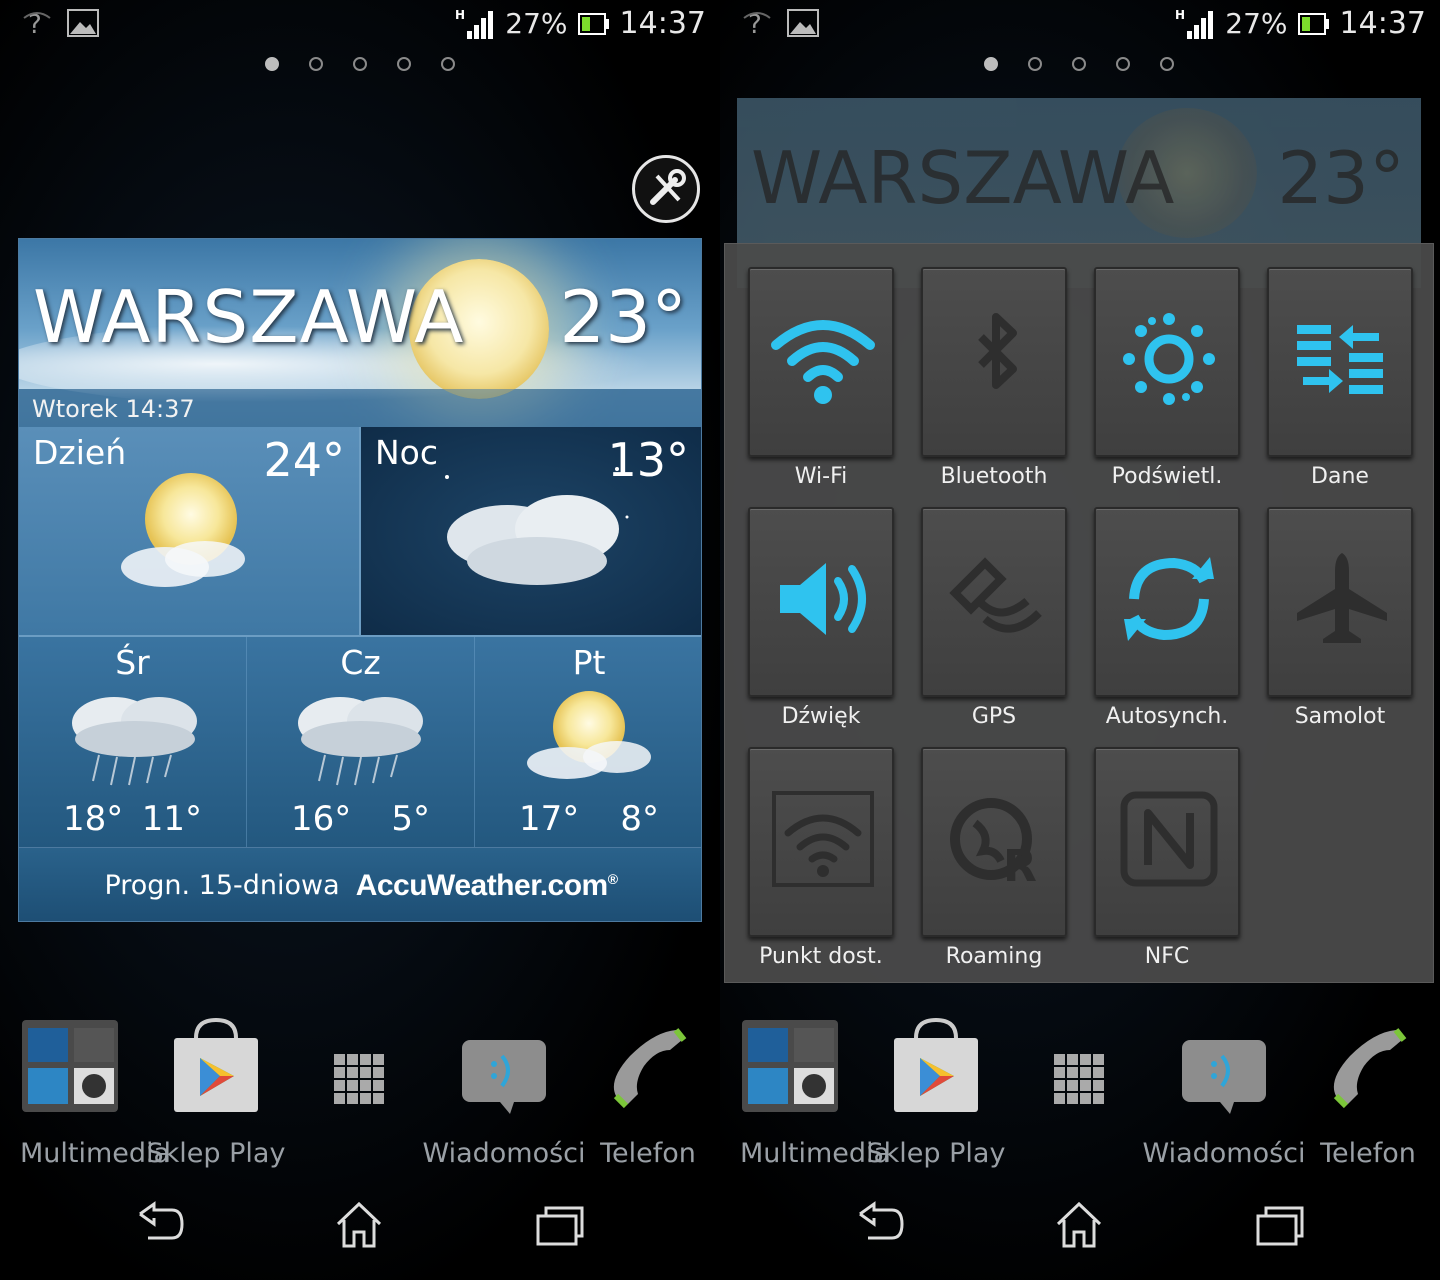 This screenshot has height=1280, width=1440. Describe the element at coordinates (1167, 476) in the screenshot. I see `tile-label: Podświetl.` at that location.